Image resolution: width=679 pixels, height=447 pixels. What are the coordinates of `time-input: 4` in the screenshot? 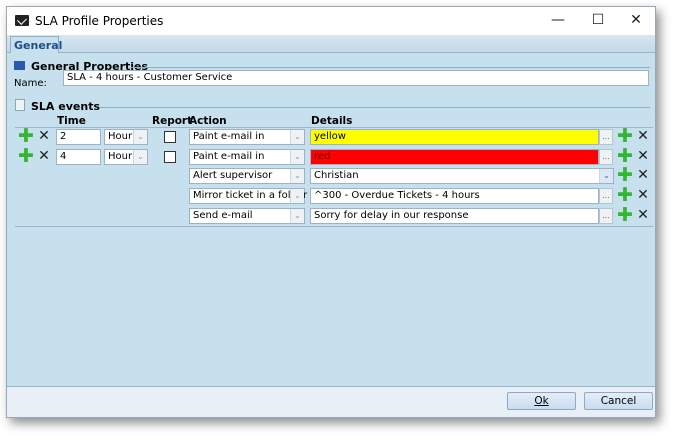 It's located at (78, 156).